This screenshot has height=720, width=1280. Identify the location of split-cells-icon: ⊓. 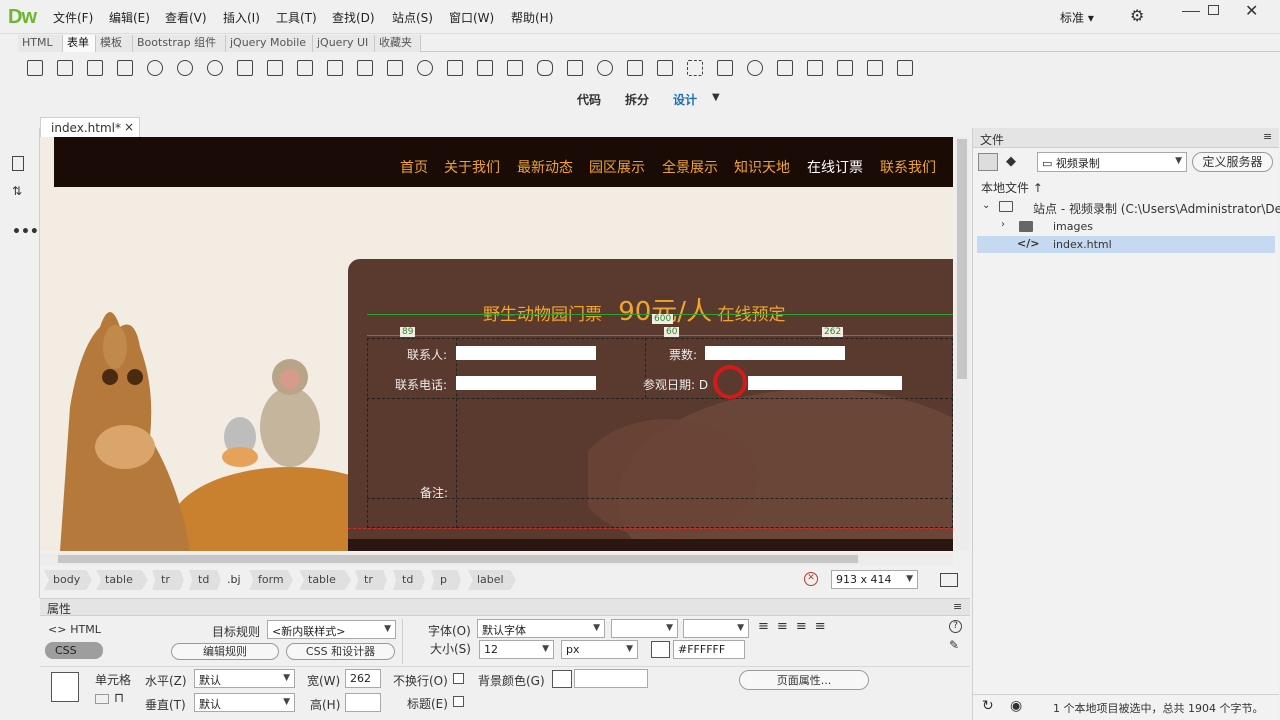
(119, 698).